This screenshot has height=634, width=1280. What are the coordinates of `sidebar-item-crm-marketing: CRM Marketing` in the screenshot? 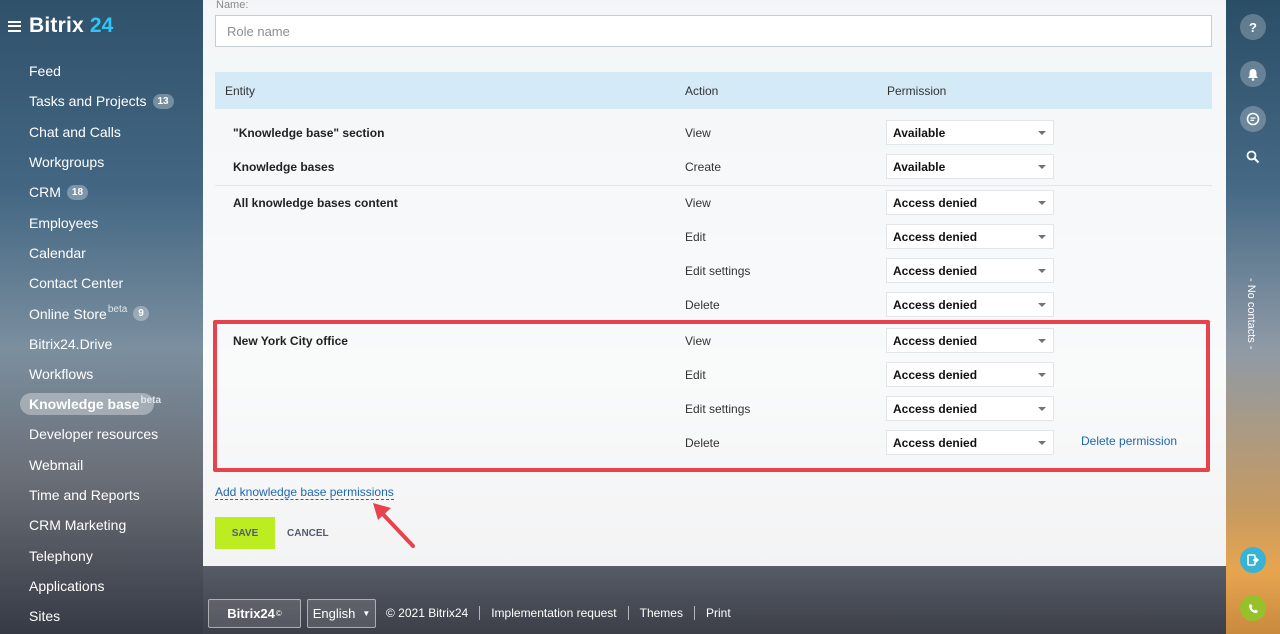 It's located at (97, 525).